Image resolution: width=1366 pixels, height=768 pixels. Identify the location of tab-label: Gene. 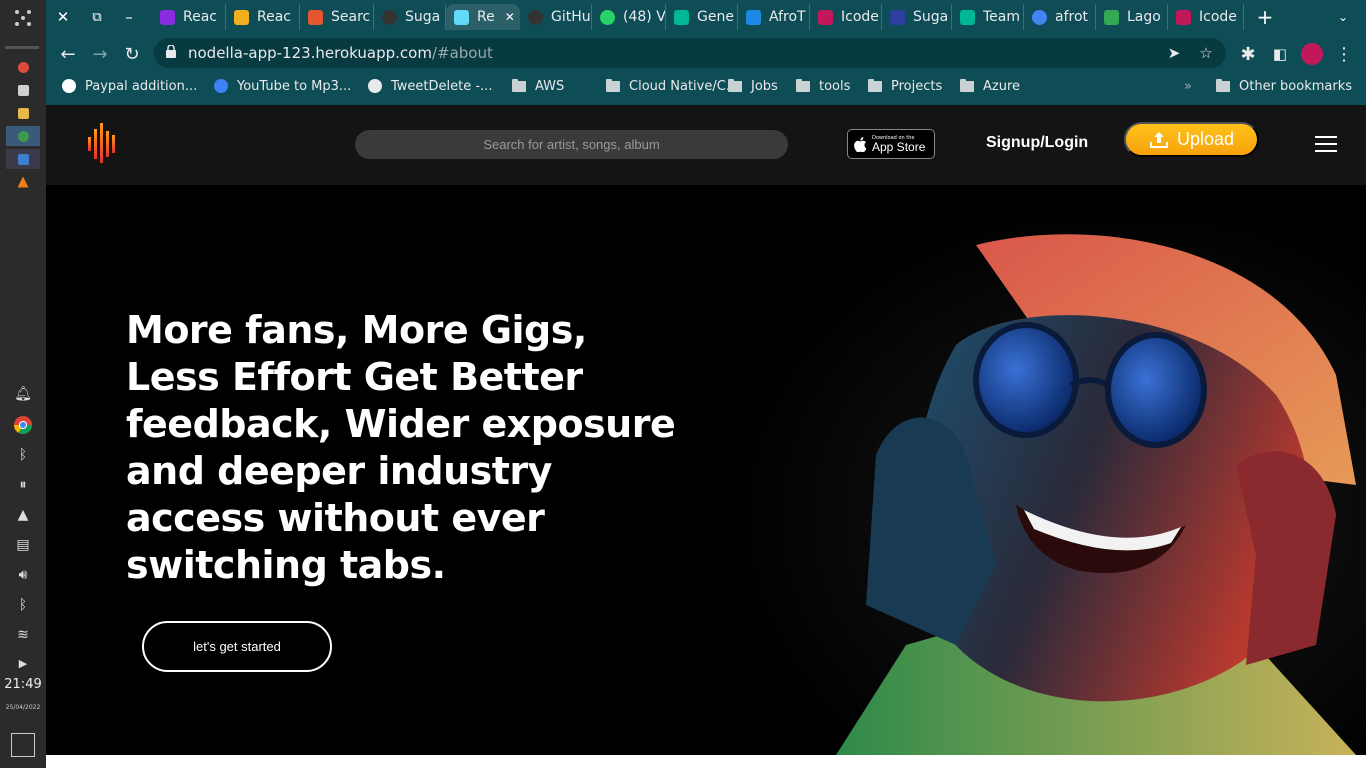
(715, 17).